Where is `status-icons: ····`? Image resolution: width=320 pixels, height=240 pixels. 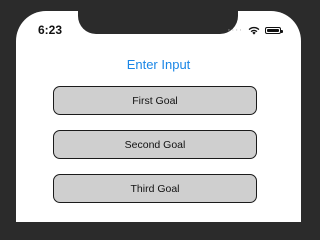 status-icons: ···· is located at coordinates (255, 30).